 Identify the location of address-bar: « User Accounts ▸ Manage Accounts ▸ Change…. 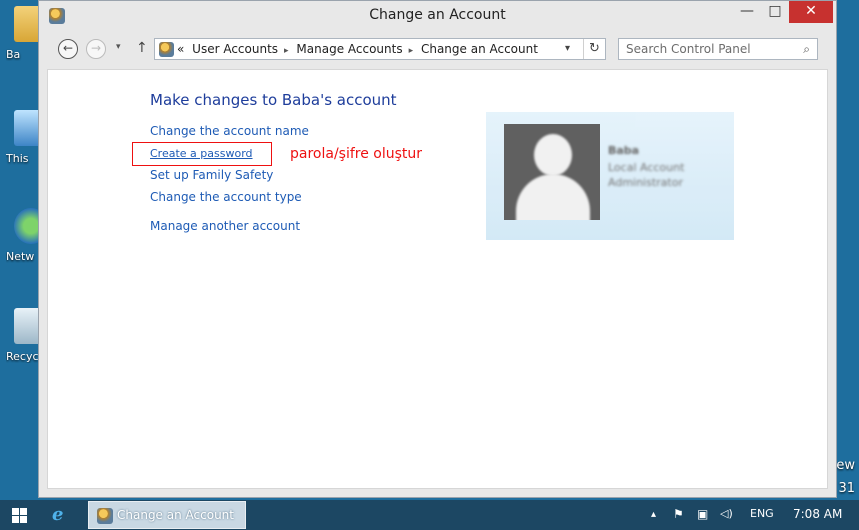
(380, 49).